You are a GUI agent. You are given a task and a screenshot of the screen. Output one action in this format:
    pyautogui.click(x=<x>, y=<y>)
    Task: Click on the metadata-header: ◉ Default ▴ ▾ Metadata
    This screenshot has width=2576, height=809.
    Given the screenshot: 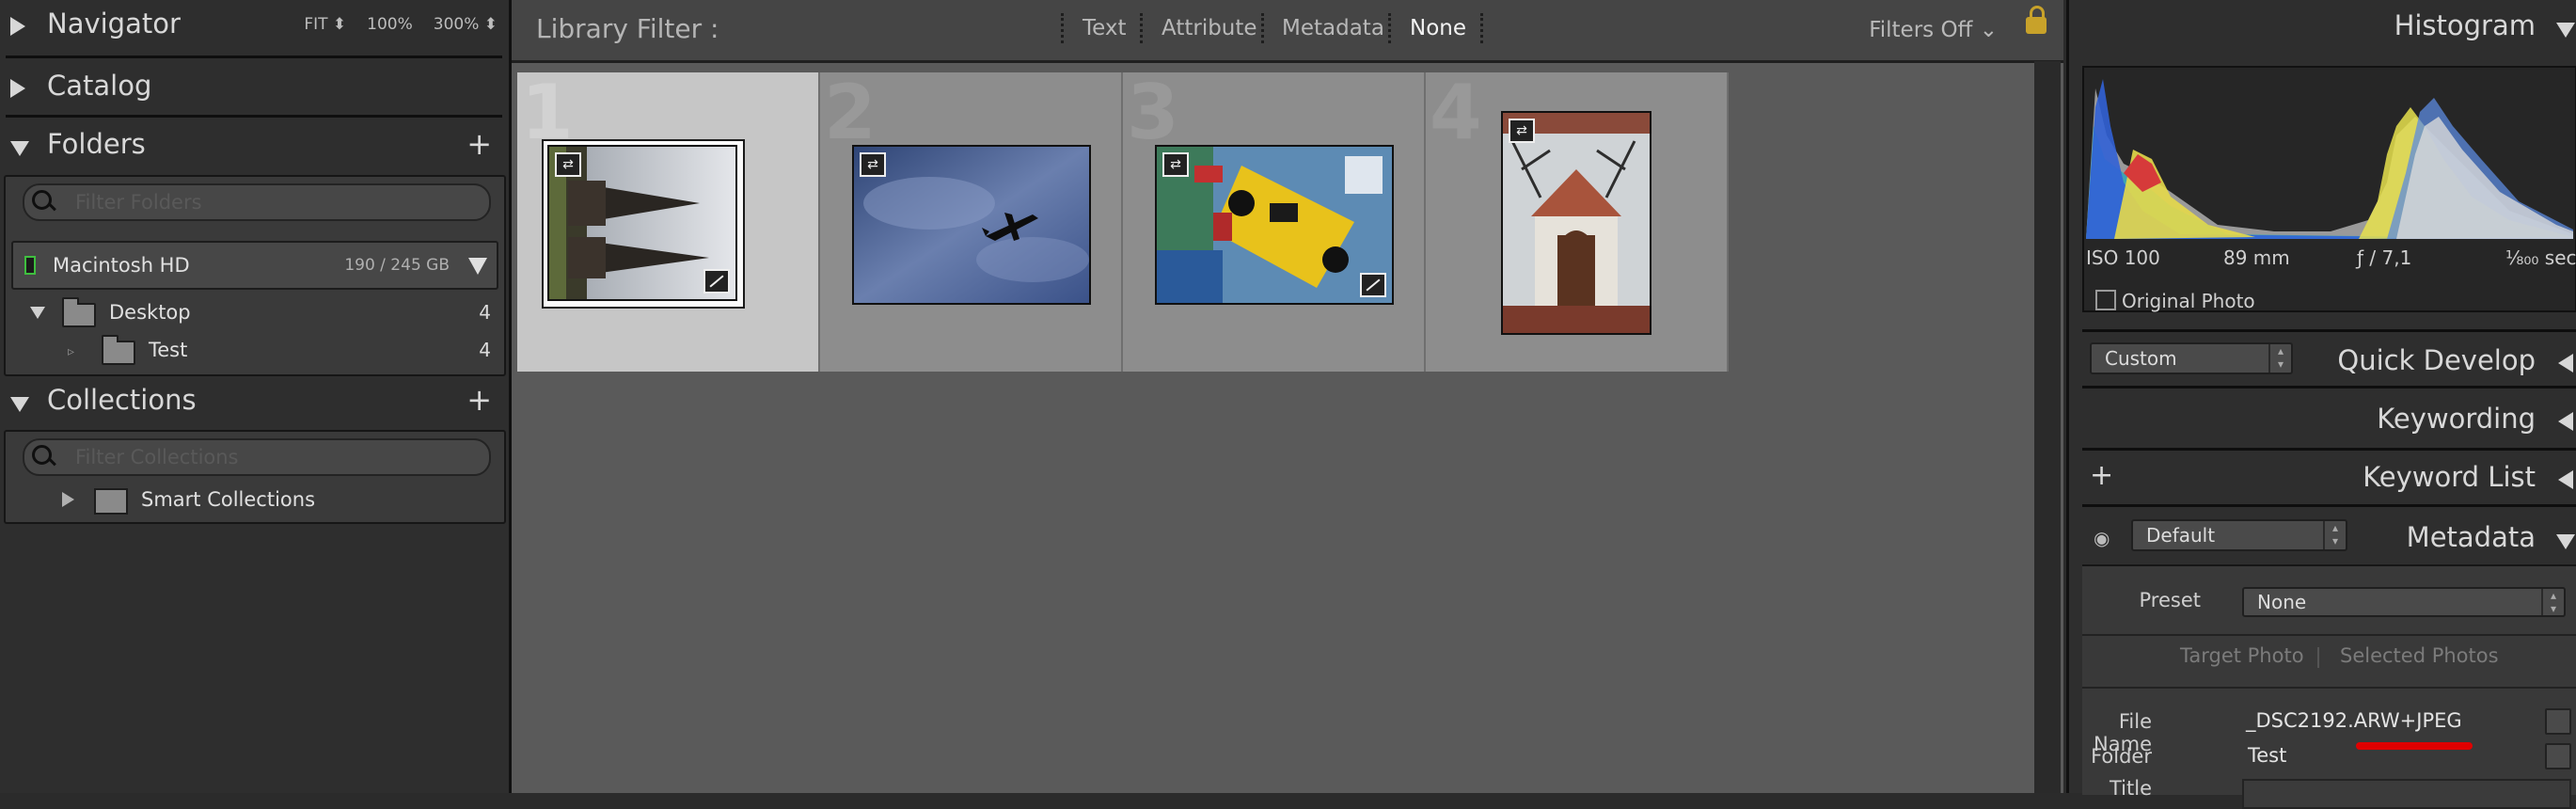 What is the action you would take?
    pyautogui.click(x=2323, y=539)
    